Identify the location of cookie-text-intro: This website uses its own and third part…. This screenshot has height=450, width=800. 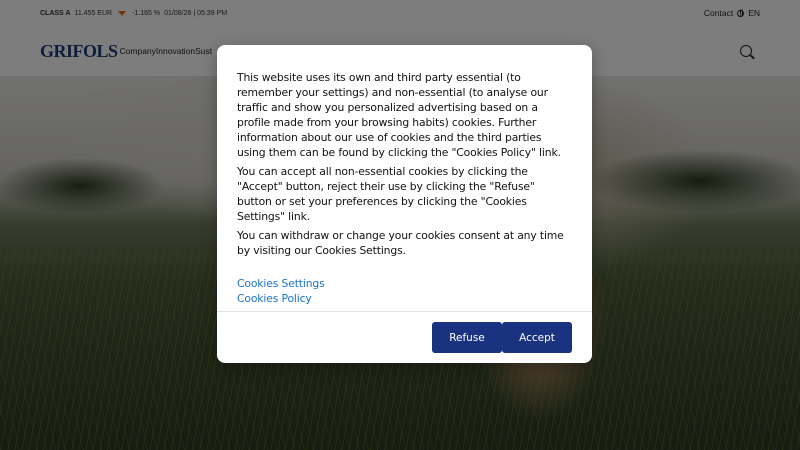
(399, 115).